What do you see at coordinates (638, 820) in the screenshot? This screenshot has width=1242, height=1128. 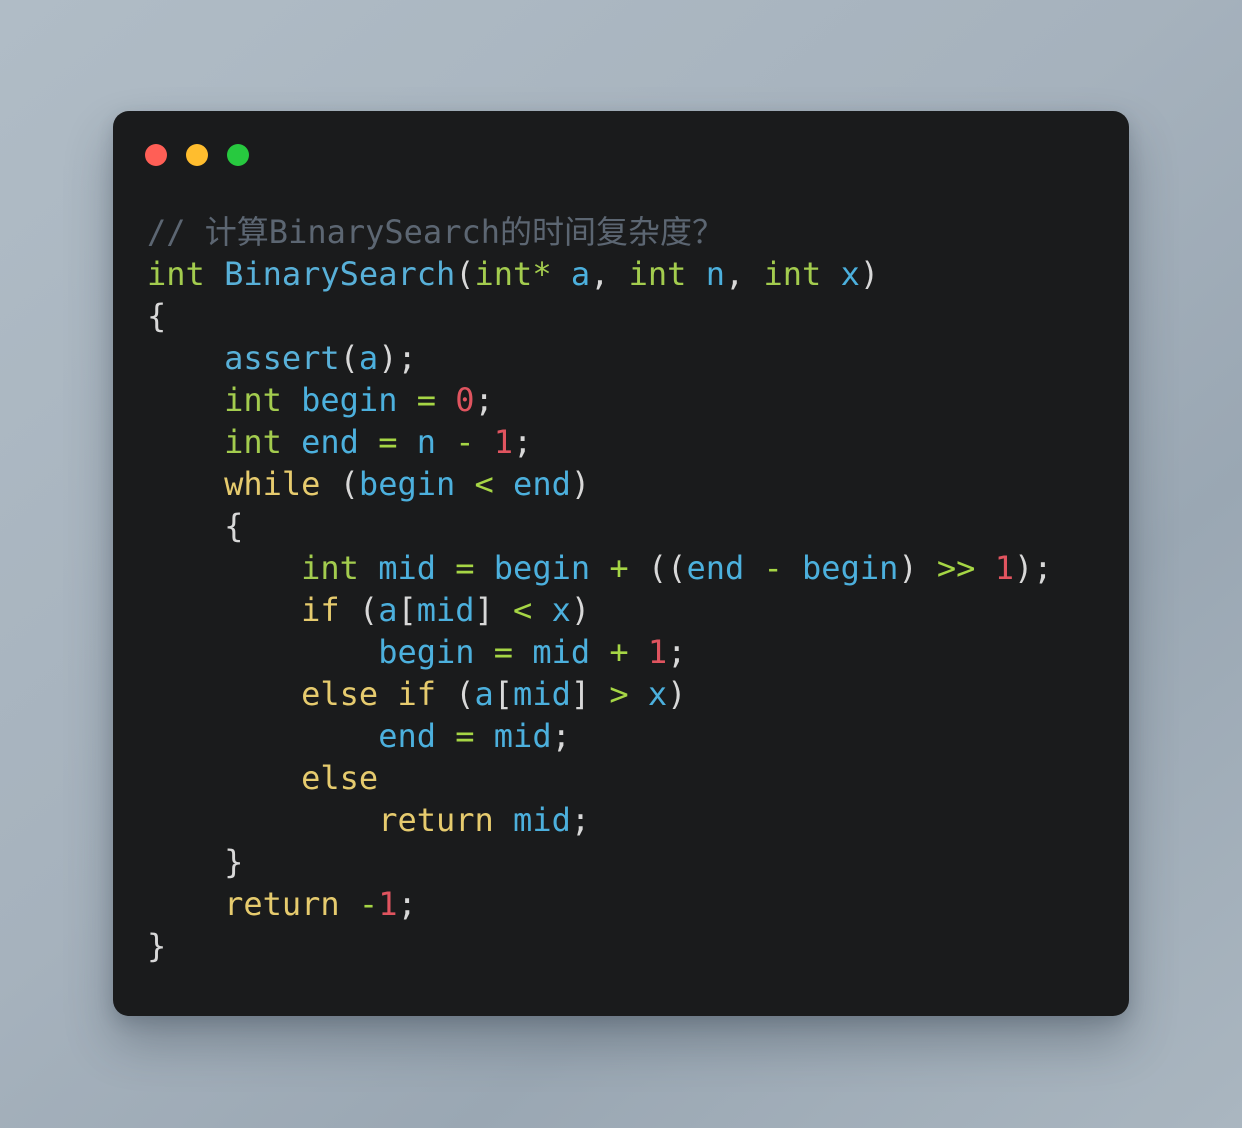 I see `code-line: return mid;` at bounding box center [638, 820].